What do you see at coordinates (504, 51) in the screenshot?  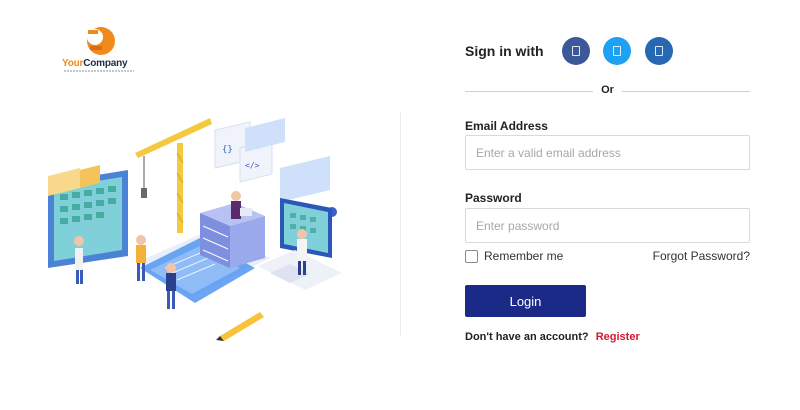 I see `signin-with-label: Sign in with` at bounding box center [504, 51].